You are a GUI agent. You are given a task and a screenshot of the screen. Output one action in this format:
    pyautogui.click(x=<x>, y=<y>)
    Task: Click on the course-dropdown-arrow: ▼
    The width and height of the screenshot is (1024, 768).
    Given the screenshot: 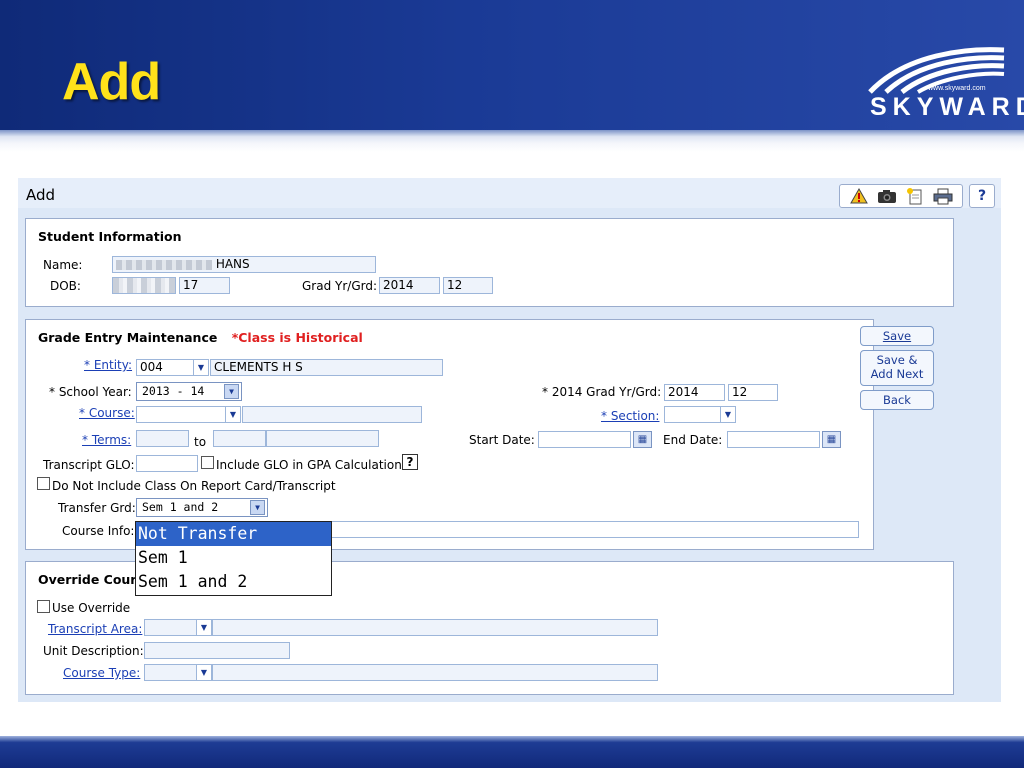 What is the action you would take?
    pyautogui.click(x=233, y=414)
    